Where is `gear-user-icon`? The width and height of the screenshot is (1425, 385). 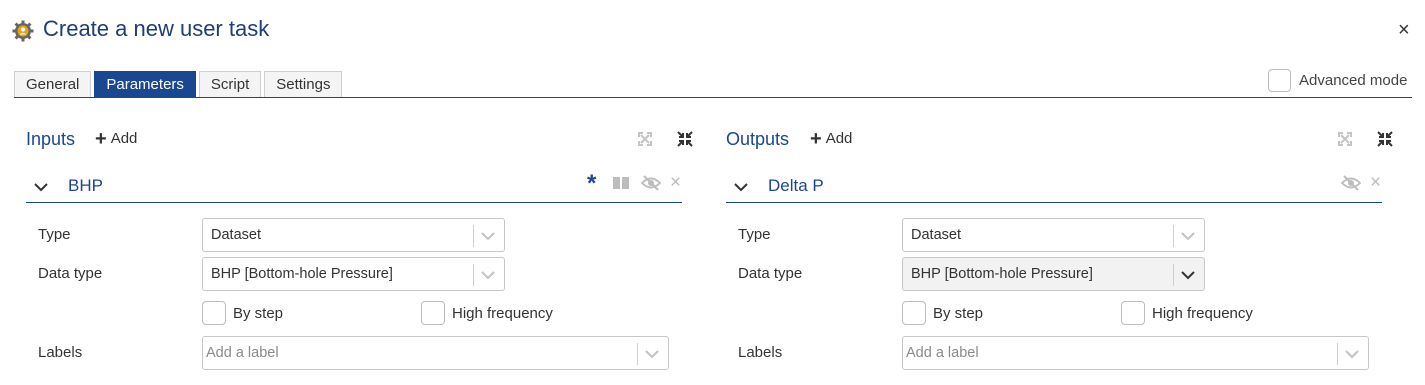
gear-user-icon is located at coordinates (23, 31).